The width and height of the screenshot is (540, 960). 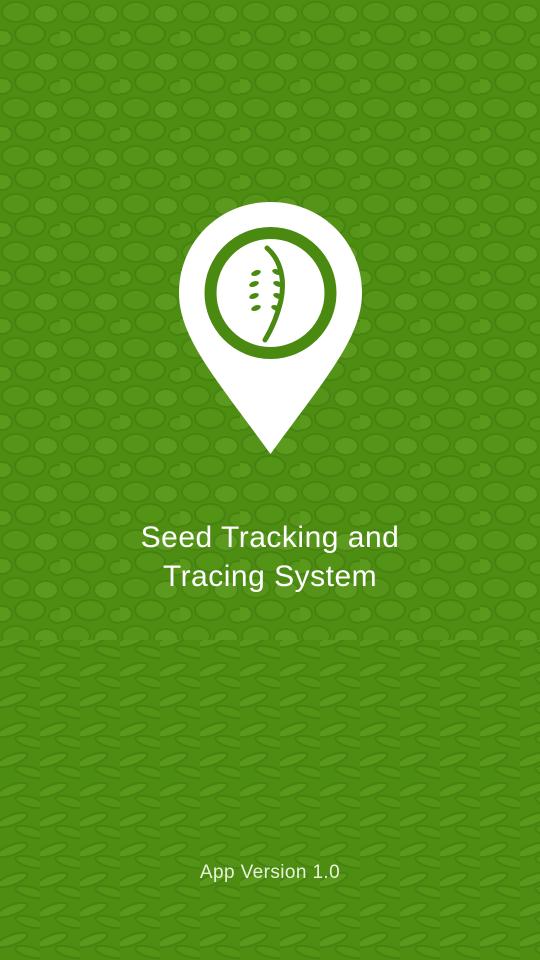 What do you see at coordinates (270, 872) in the screenshot?
I see `app-version-label: App Version 1.0` at bounding box center [270, 872].